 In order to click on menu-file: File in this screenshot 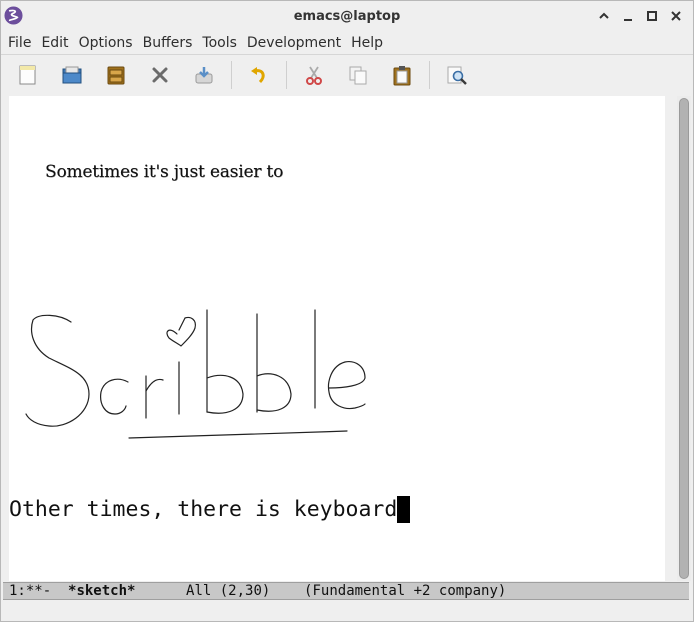, I will do `click(19, 43)`.